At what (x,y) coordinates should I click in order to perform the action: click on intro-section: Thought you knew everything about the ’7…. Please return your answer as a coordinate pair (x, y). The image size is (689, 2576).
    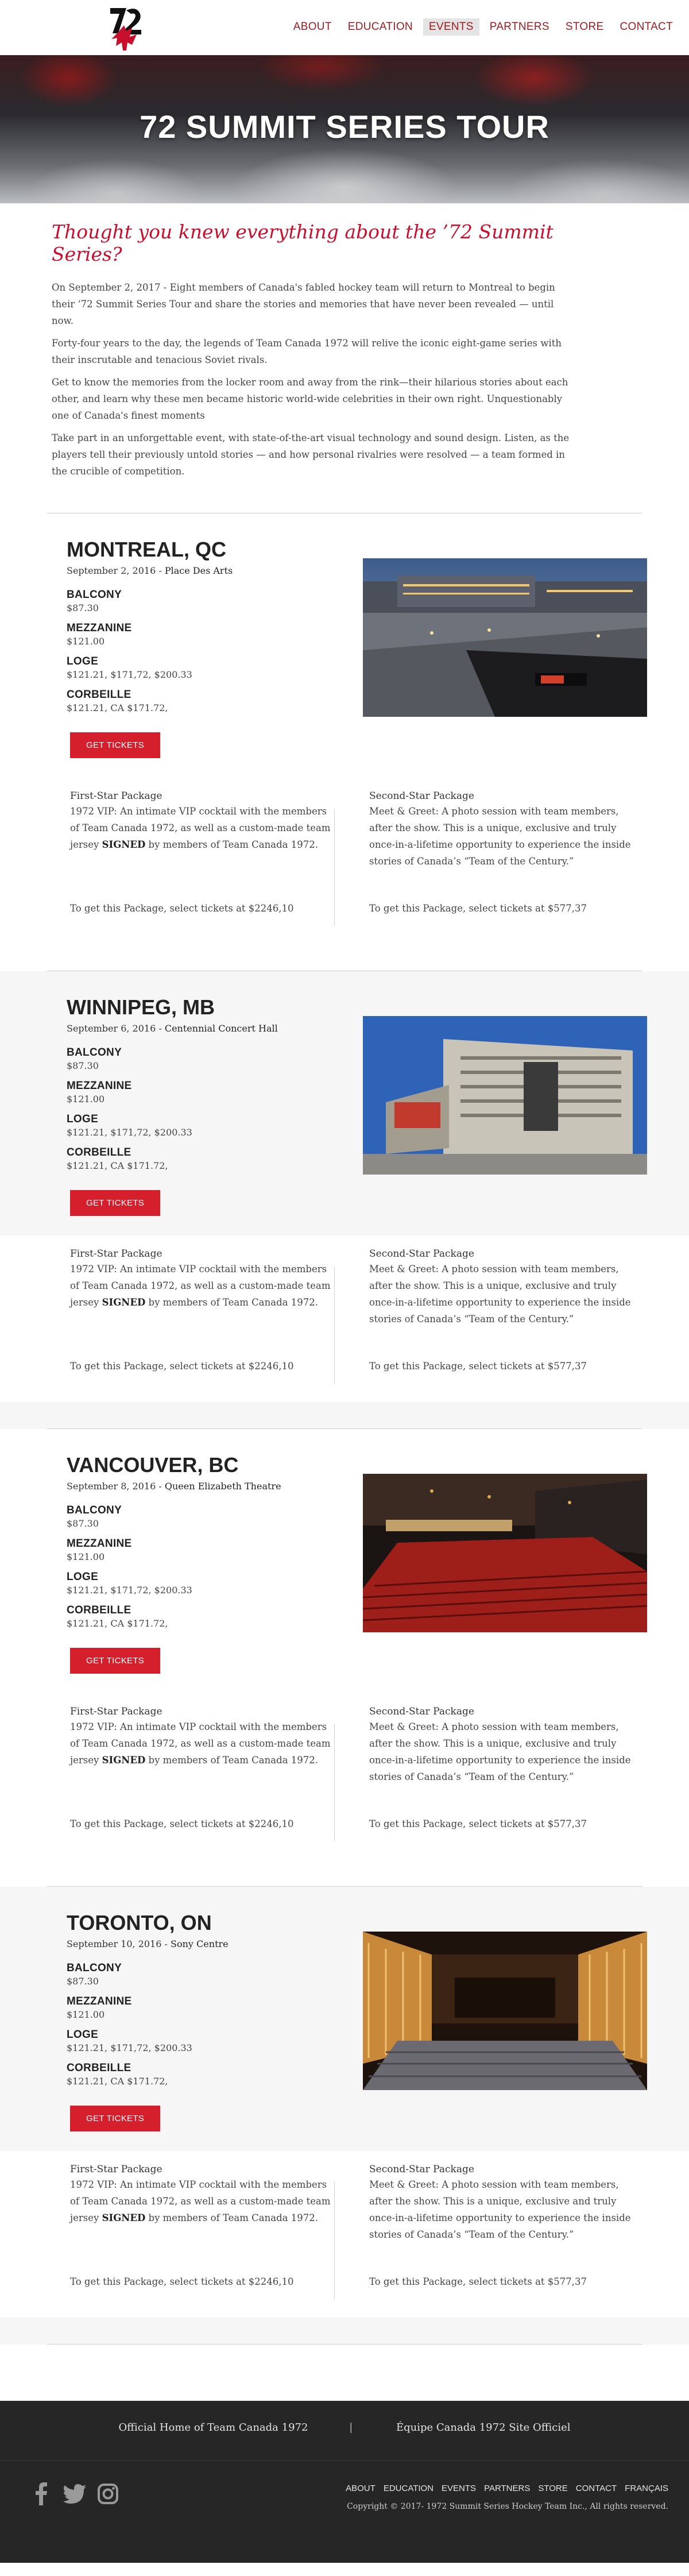
    Looking at the image, I should click on (344, 358).